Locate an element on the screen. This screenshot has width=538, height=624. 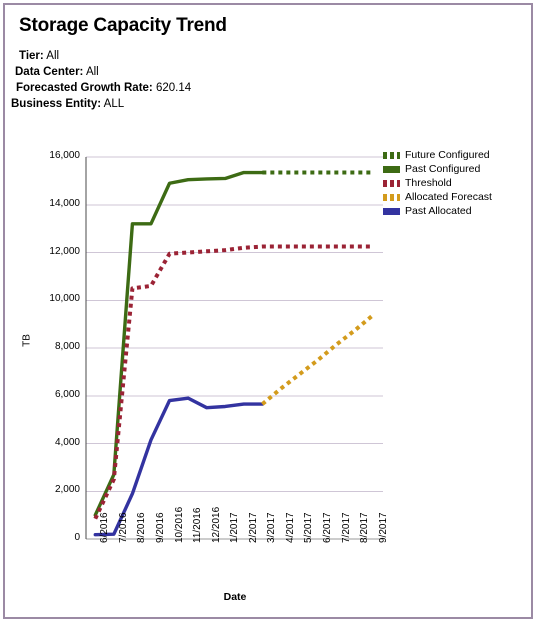
x-axis-tick-label: 8/2017 is located at coordinates (365, 527).